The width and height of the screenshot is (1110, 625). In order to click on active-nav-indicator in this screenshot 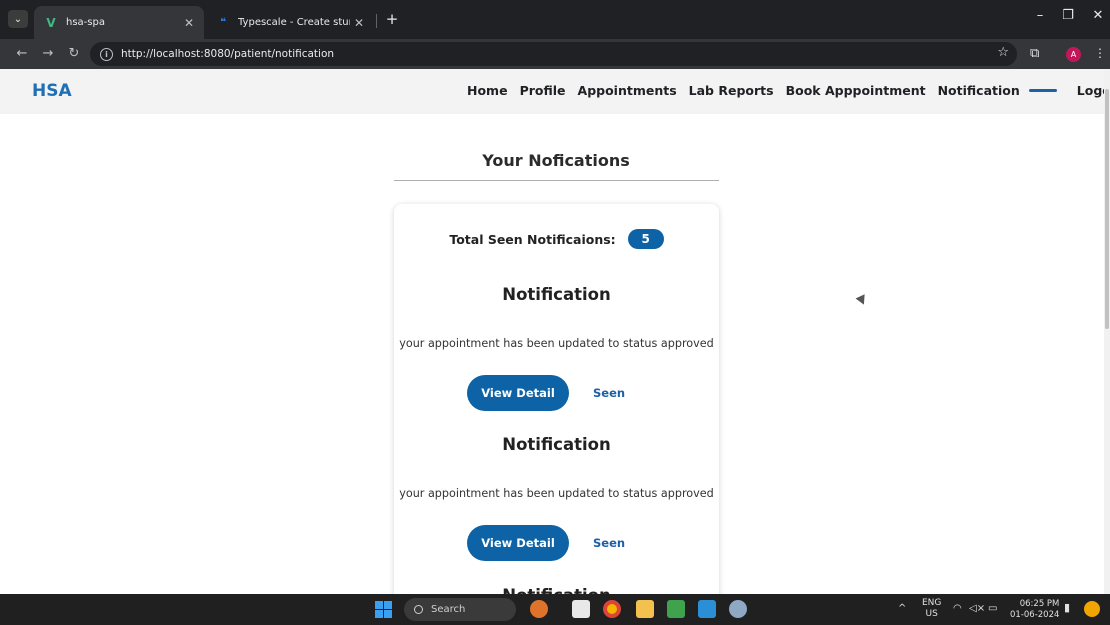, I will do `click(1042, 90)`.